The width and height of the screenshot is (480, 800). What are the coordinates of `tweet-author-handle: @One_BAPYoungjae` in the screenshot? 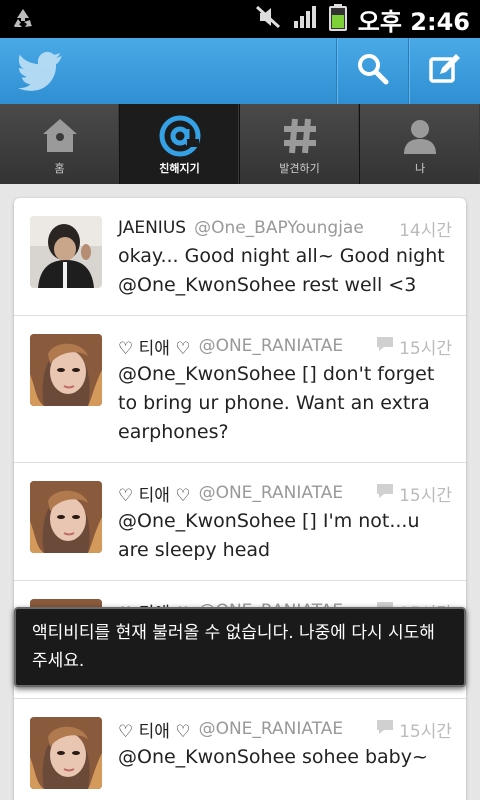 It's located at (279, 228).